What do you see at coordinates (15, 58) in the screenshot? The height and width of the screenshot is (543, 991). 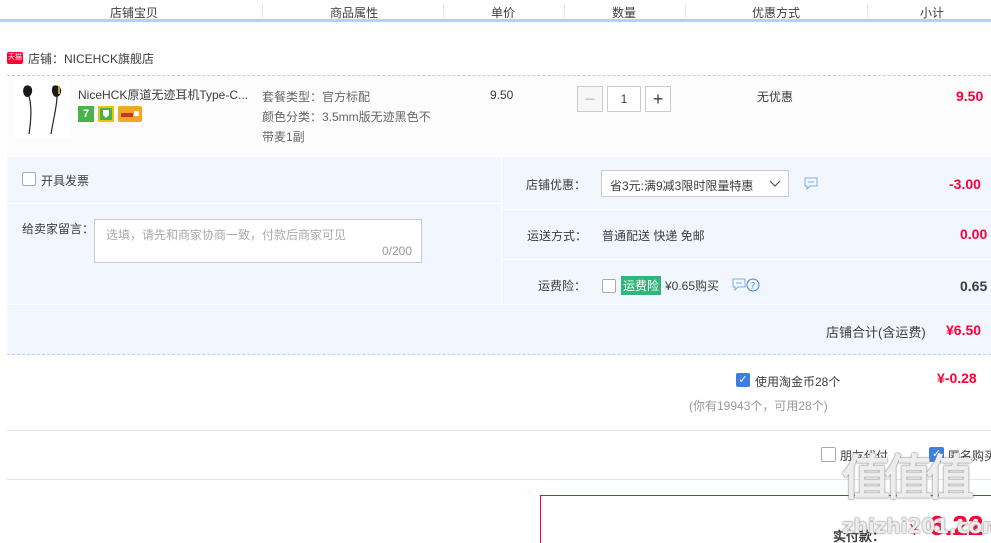 I see `tmall-badge-icon: 天猫` at bounding box center [15, 58].